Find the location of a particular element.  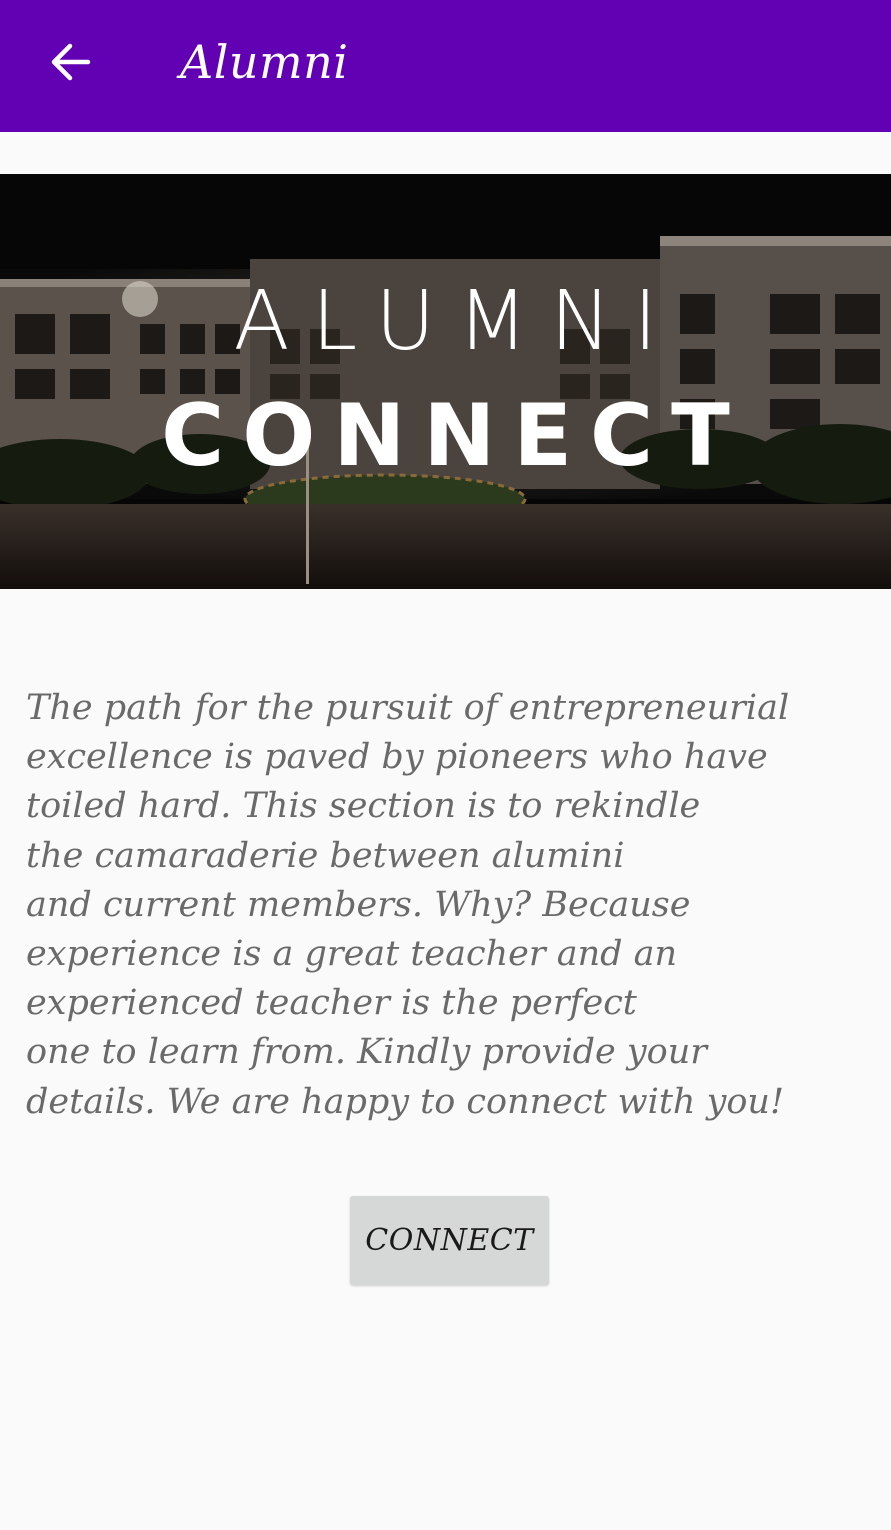

description-line: the camaraderie between alumini is located at coordinates (325, 855).